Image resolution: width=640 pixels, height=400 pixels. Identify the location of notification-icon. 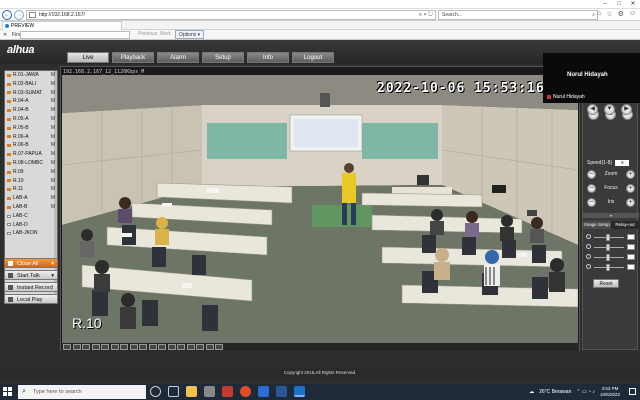
(632, 391).